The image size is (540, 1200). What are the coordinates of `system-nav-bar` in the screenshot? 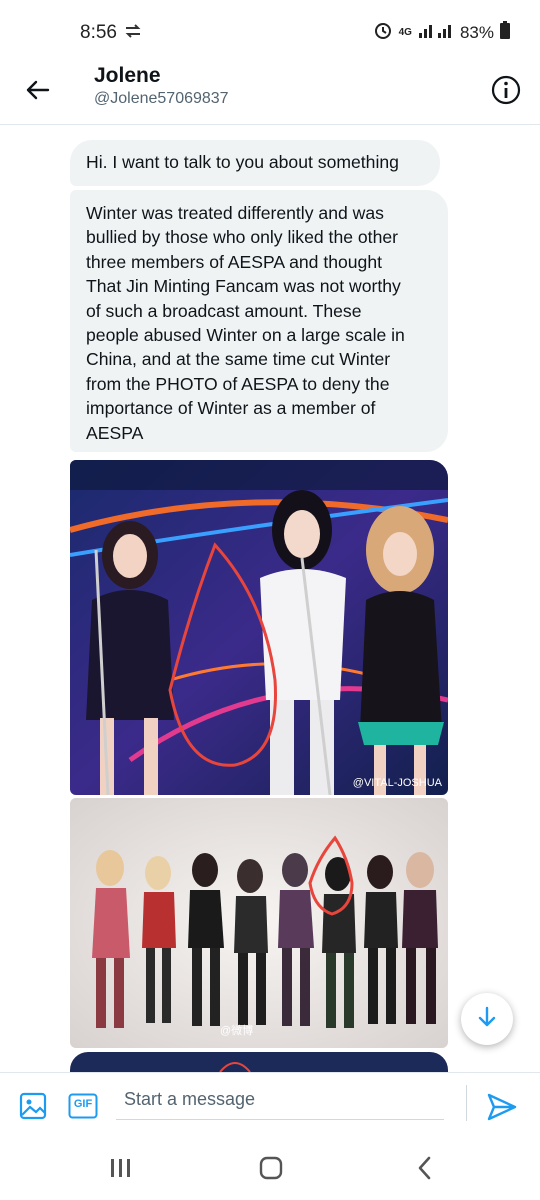 It's located at (270, 1170).